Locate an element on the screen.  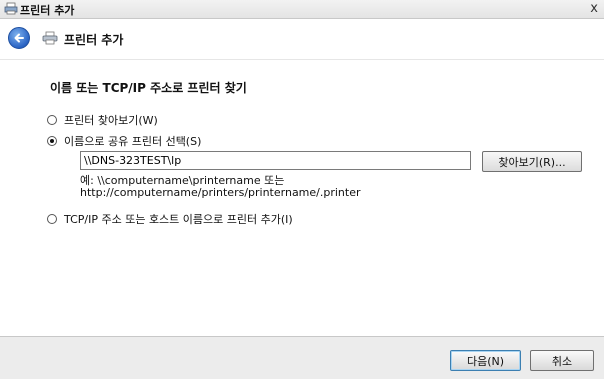
wizard-title: 프린터 추가 is located at coordinates (94, 40).